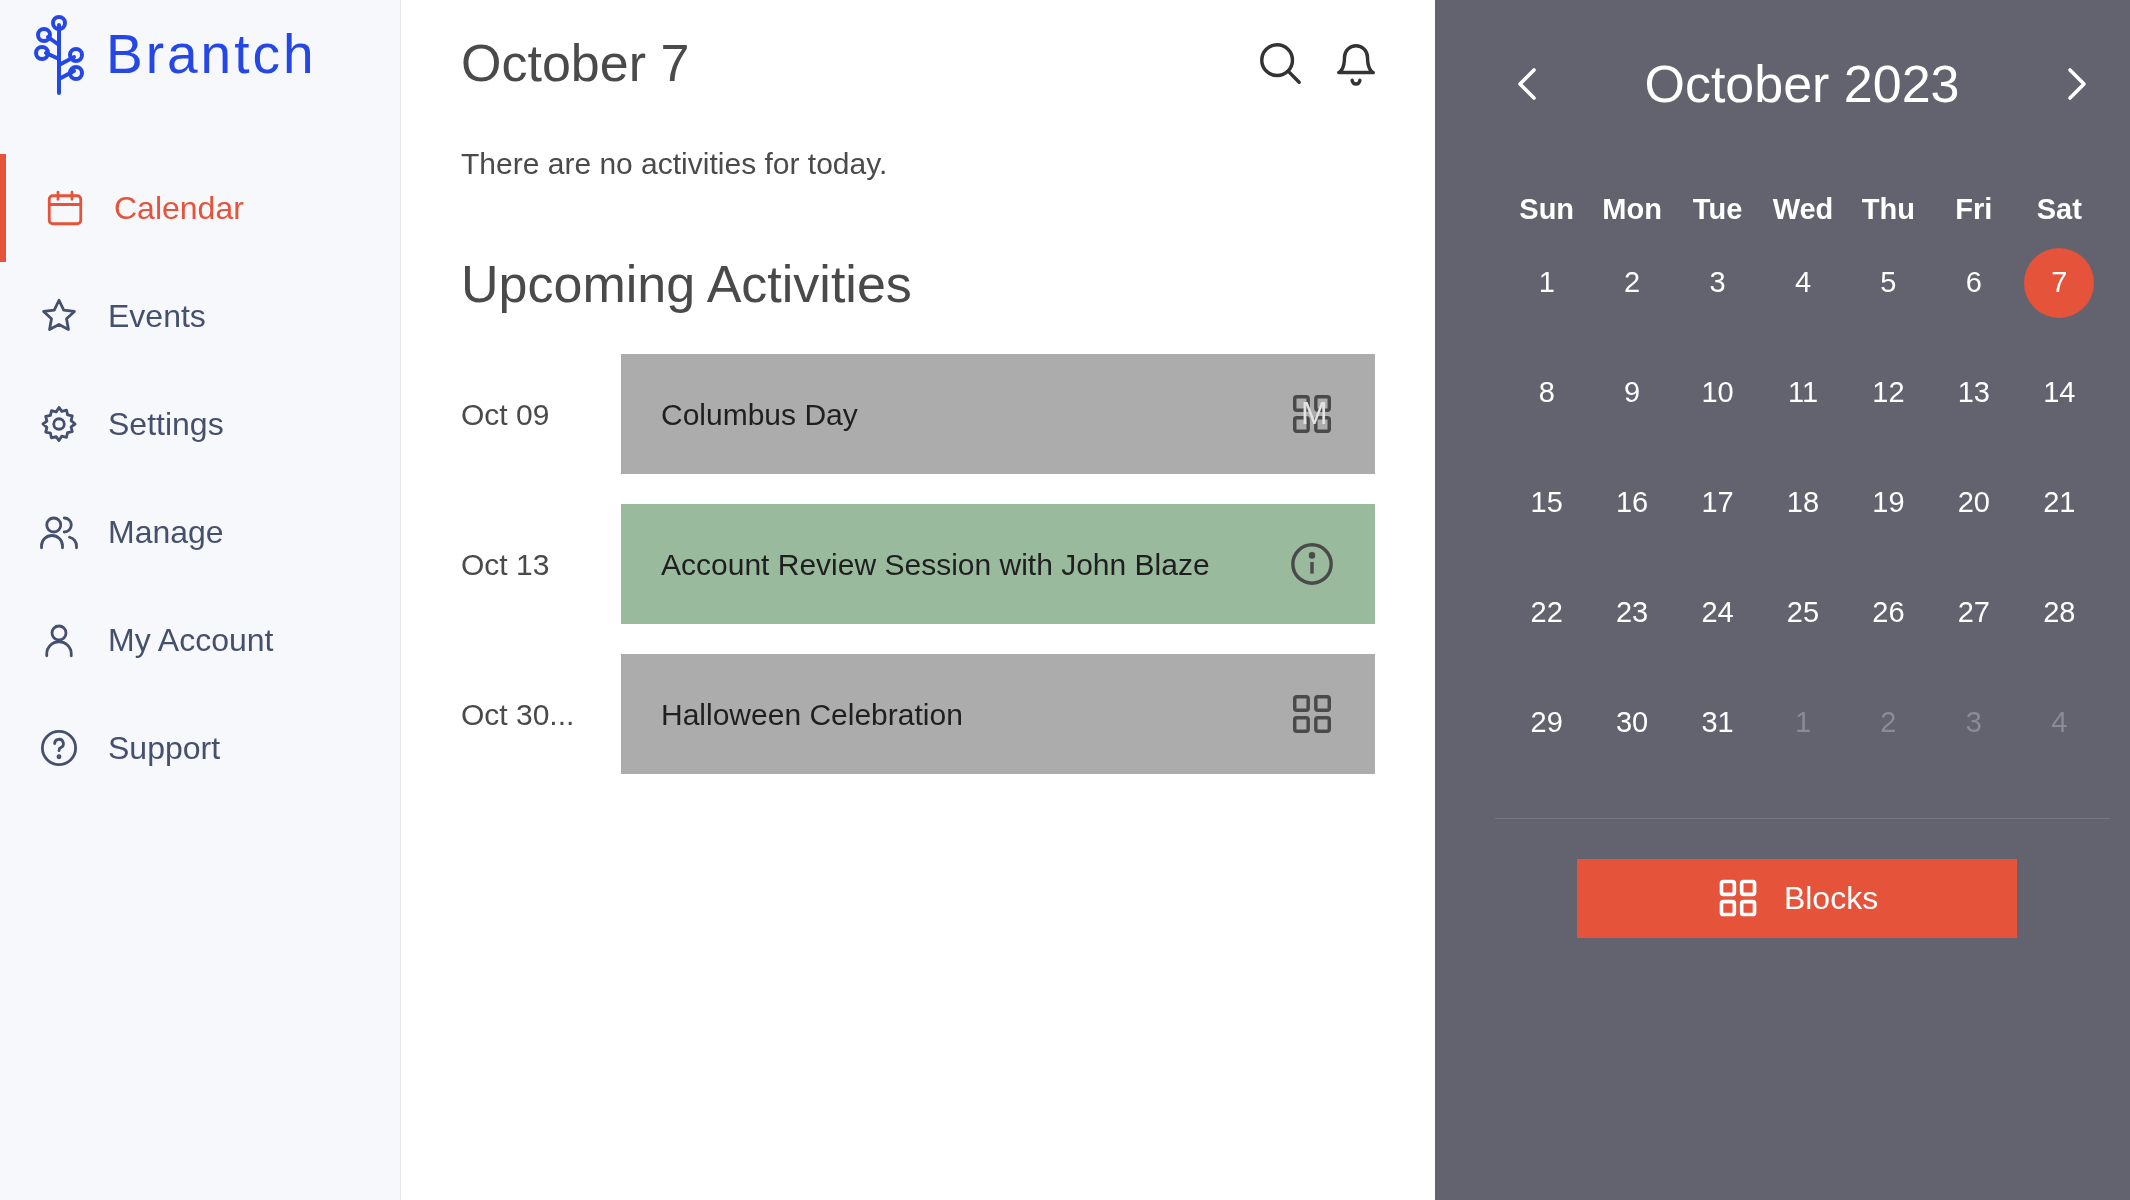  I want to click on day-cell: 21, so click(2059, 502).